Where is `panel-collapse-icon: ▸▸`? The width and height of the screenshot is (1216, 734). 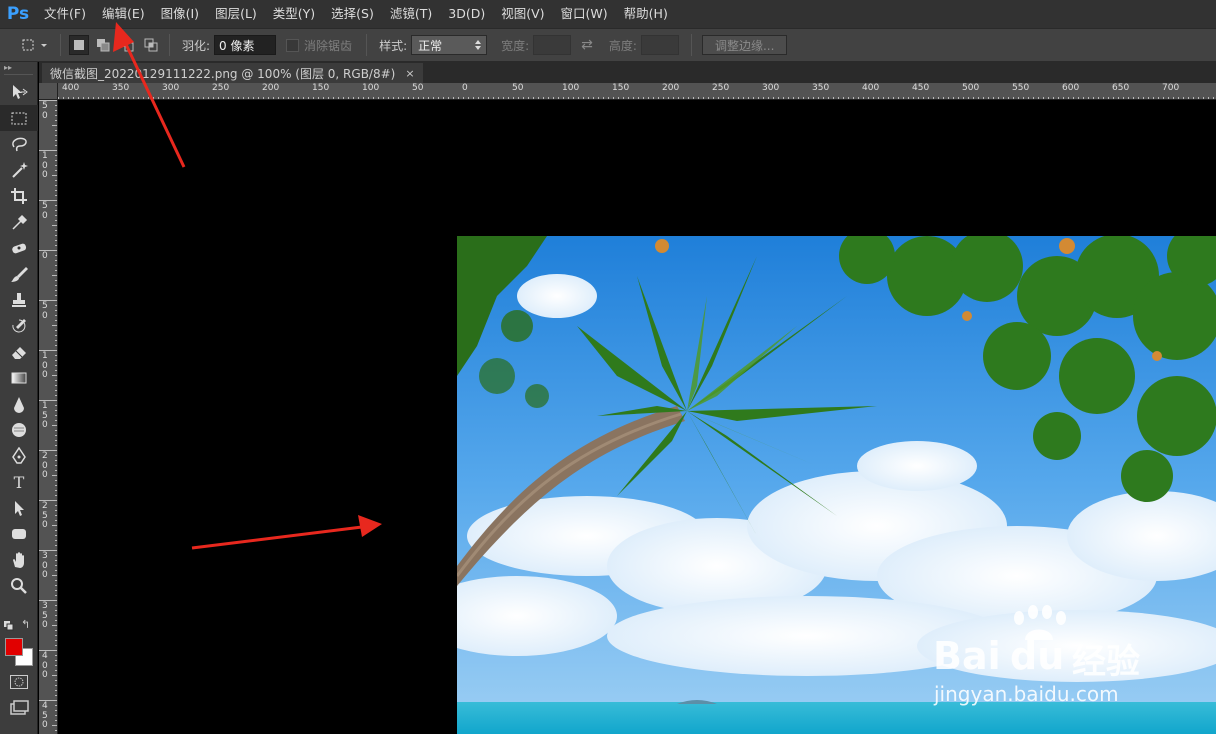 panel-collapse-icon: ▸▸ is located at coordinates (18, 68).